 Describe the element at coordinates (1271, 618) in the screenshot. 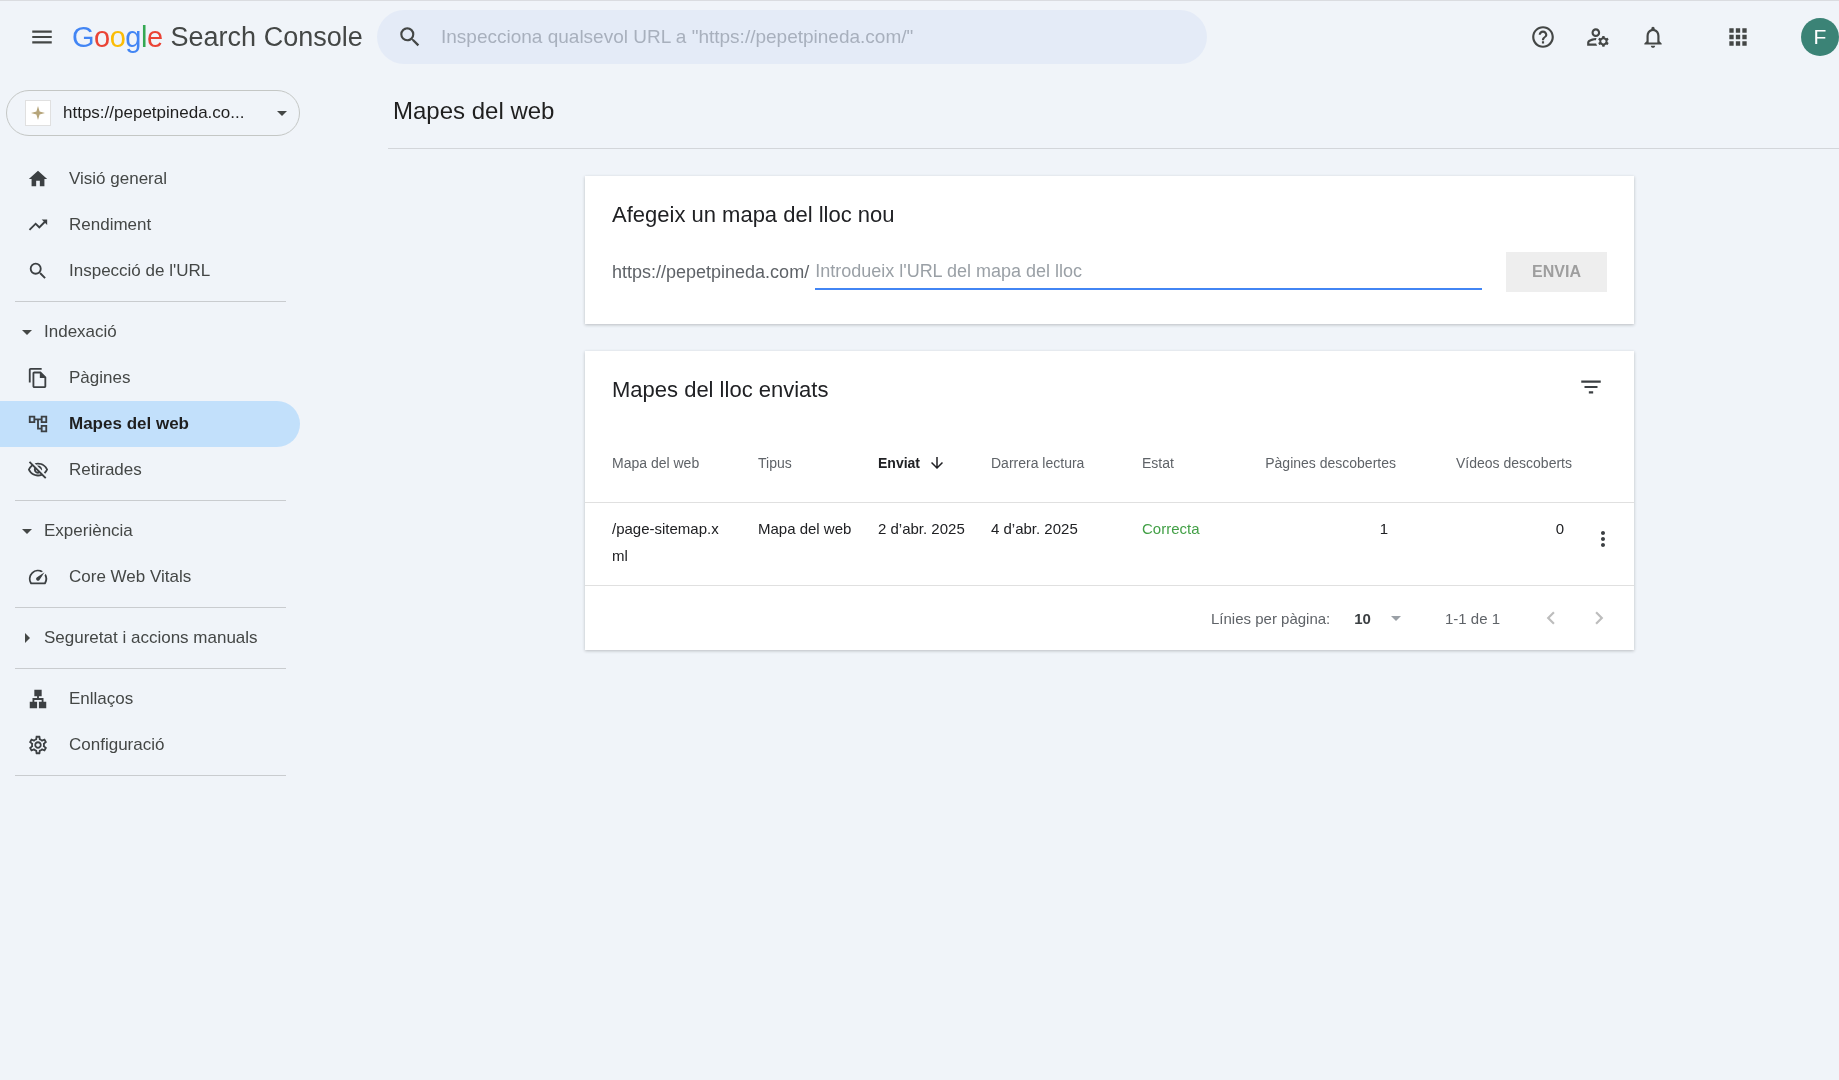

I see `rows-per-page-label: Línies per pàgina:` at that location.